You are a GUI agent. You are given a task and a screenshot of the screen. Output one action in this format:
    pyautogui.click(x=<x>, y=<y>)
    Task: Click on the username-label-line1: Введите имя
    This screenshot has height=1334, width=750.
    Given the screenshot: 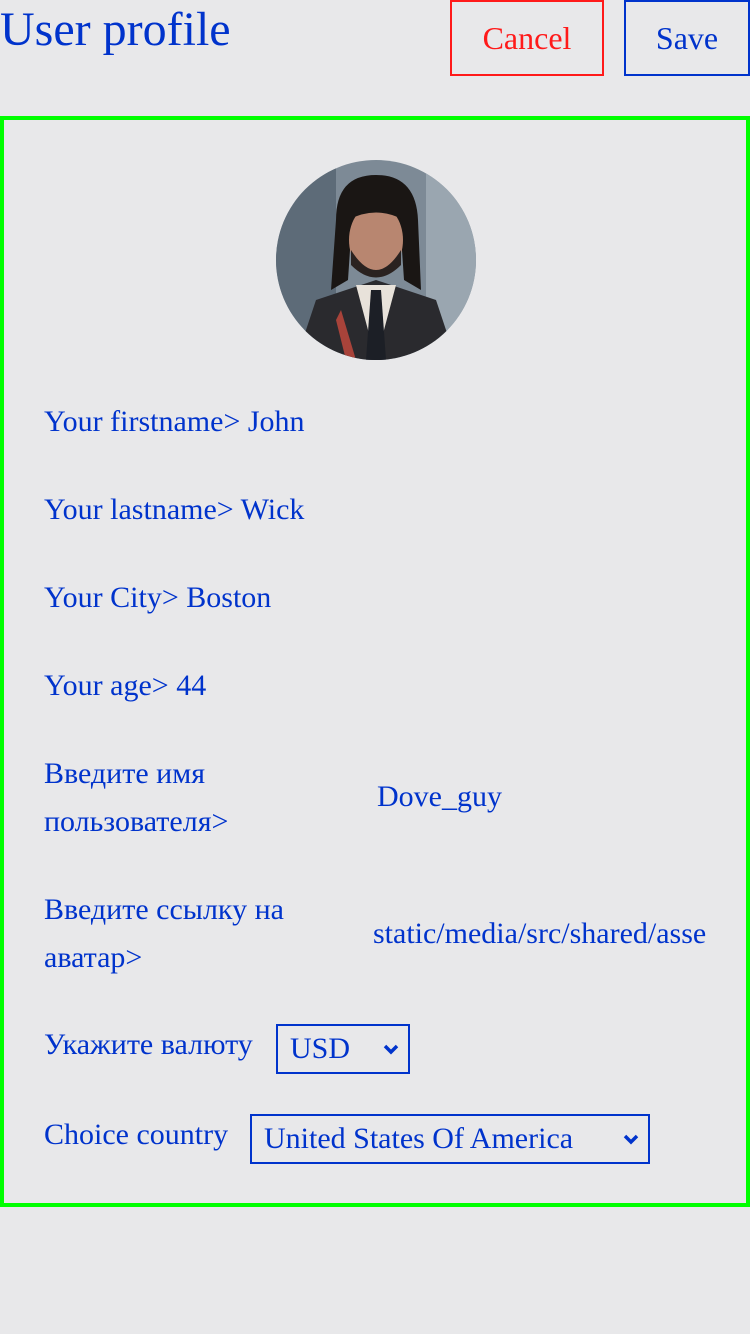 What is the action you would take?
    pyautogui.click(x=125, y=773)
    